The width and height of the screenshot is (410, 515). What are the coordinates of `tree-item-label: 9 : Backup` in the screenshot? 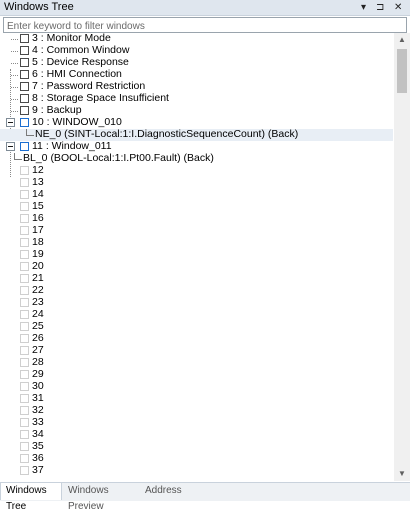 It's located at (57, 110).